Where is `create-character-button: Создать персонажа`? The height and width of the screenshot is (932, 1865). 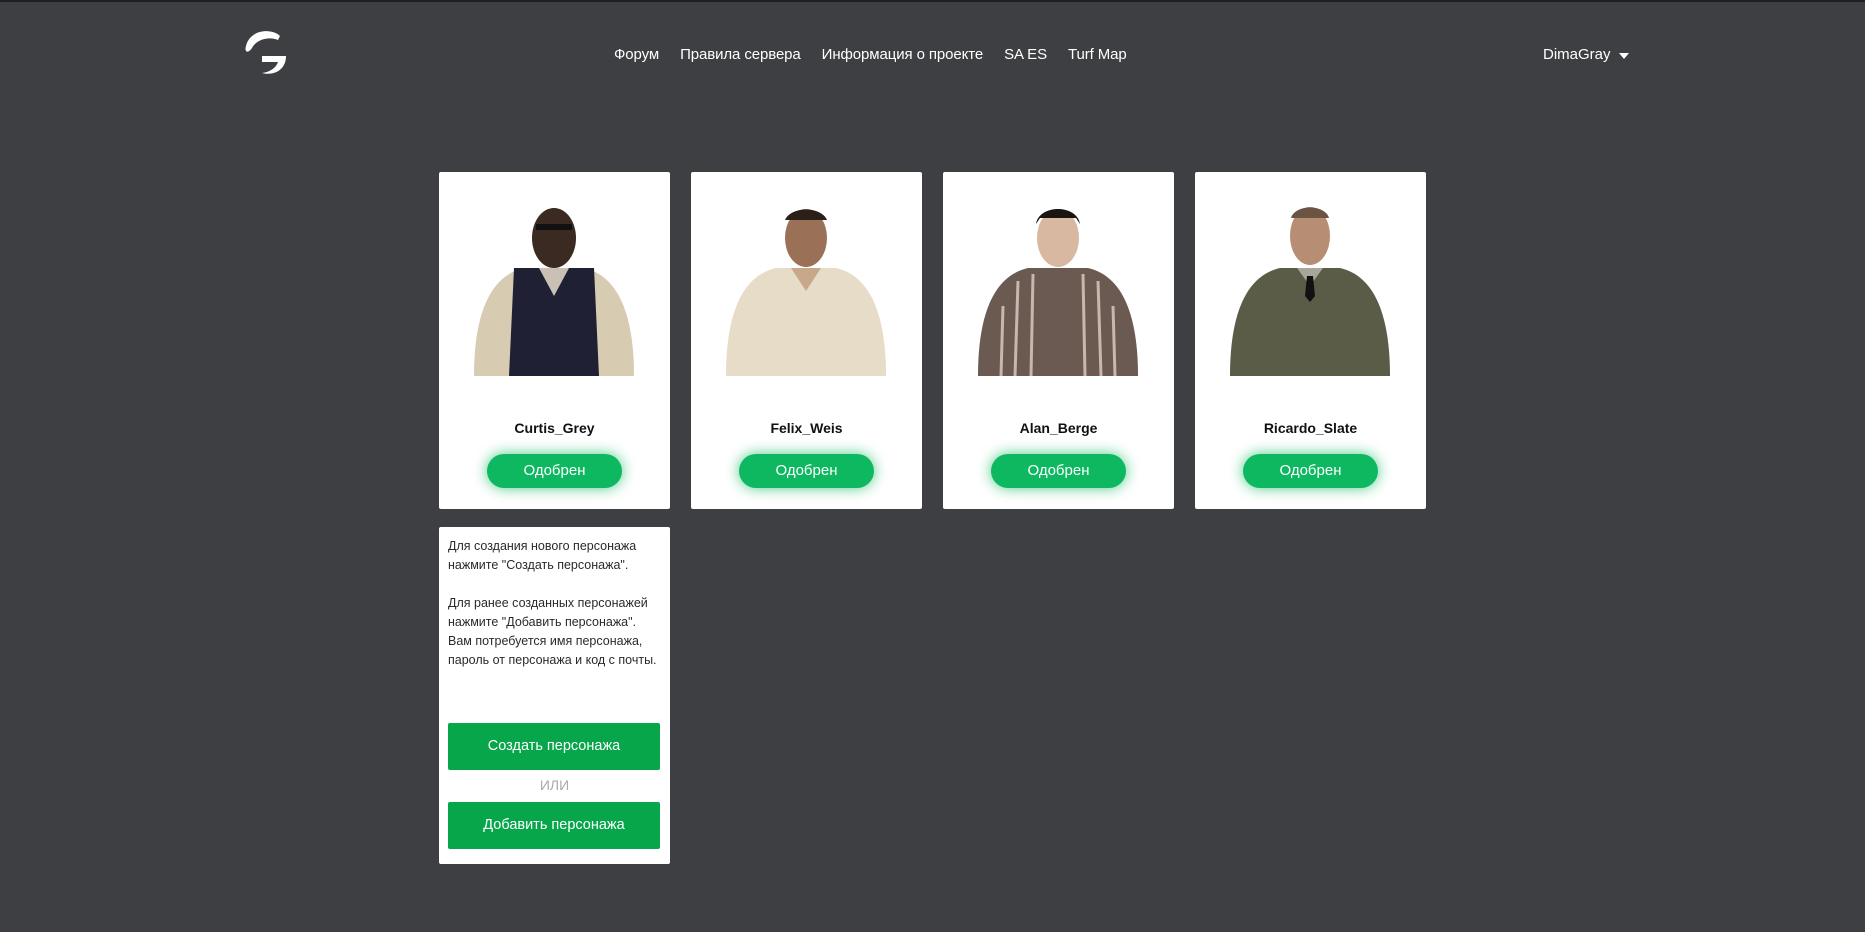
create-character-button: Создать персонажа is located at coordinates (554, 746).